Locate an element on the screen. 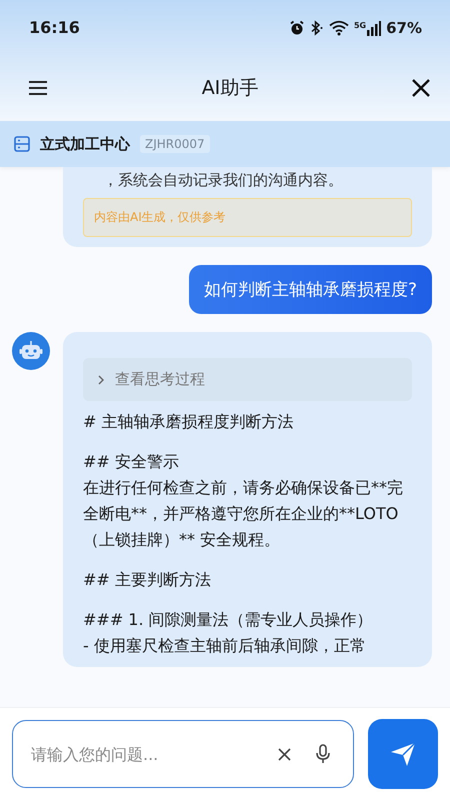 The image size is (450, 800). message-text: 在进行任何检查之前，请务必确保设备已**完全断电**，并严格遵守您所在企业的**LOTO（上锁挂牌）** 安全规程。 is located at coordinates (243, 514).